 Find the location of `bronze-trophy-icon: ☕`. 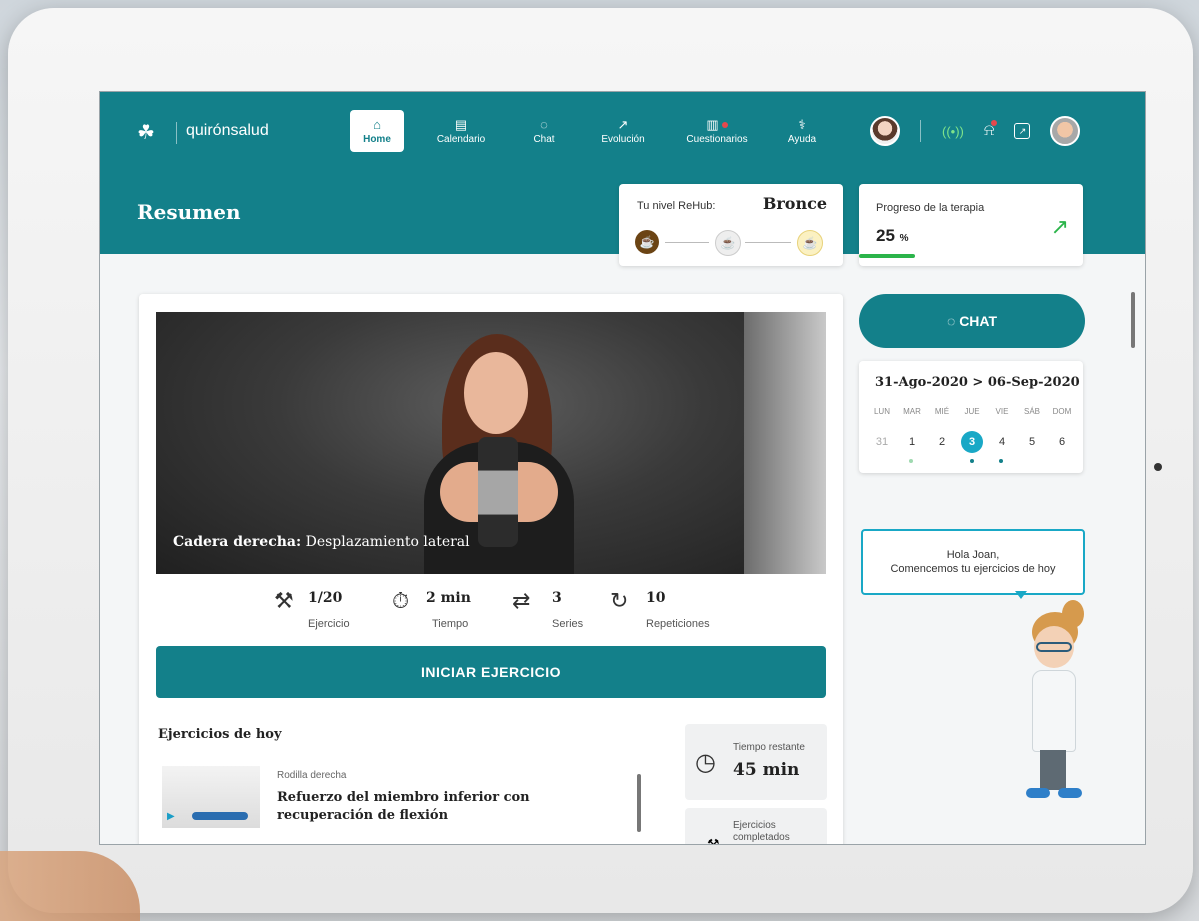

bronze-trophy-icon: ☕ is located at coordinates (647, 242).